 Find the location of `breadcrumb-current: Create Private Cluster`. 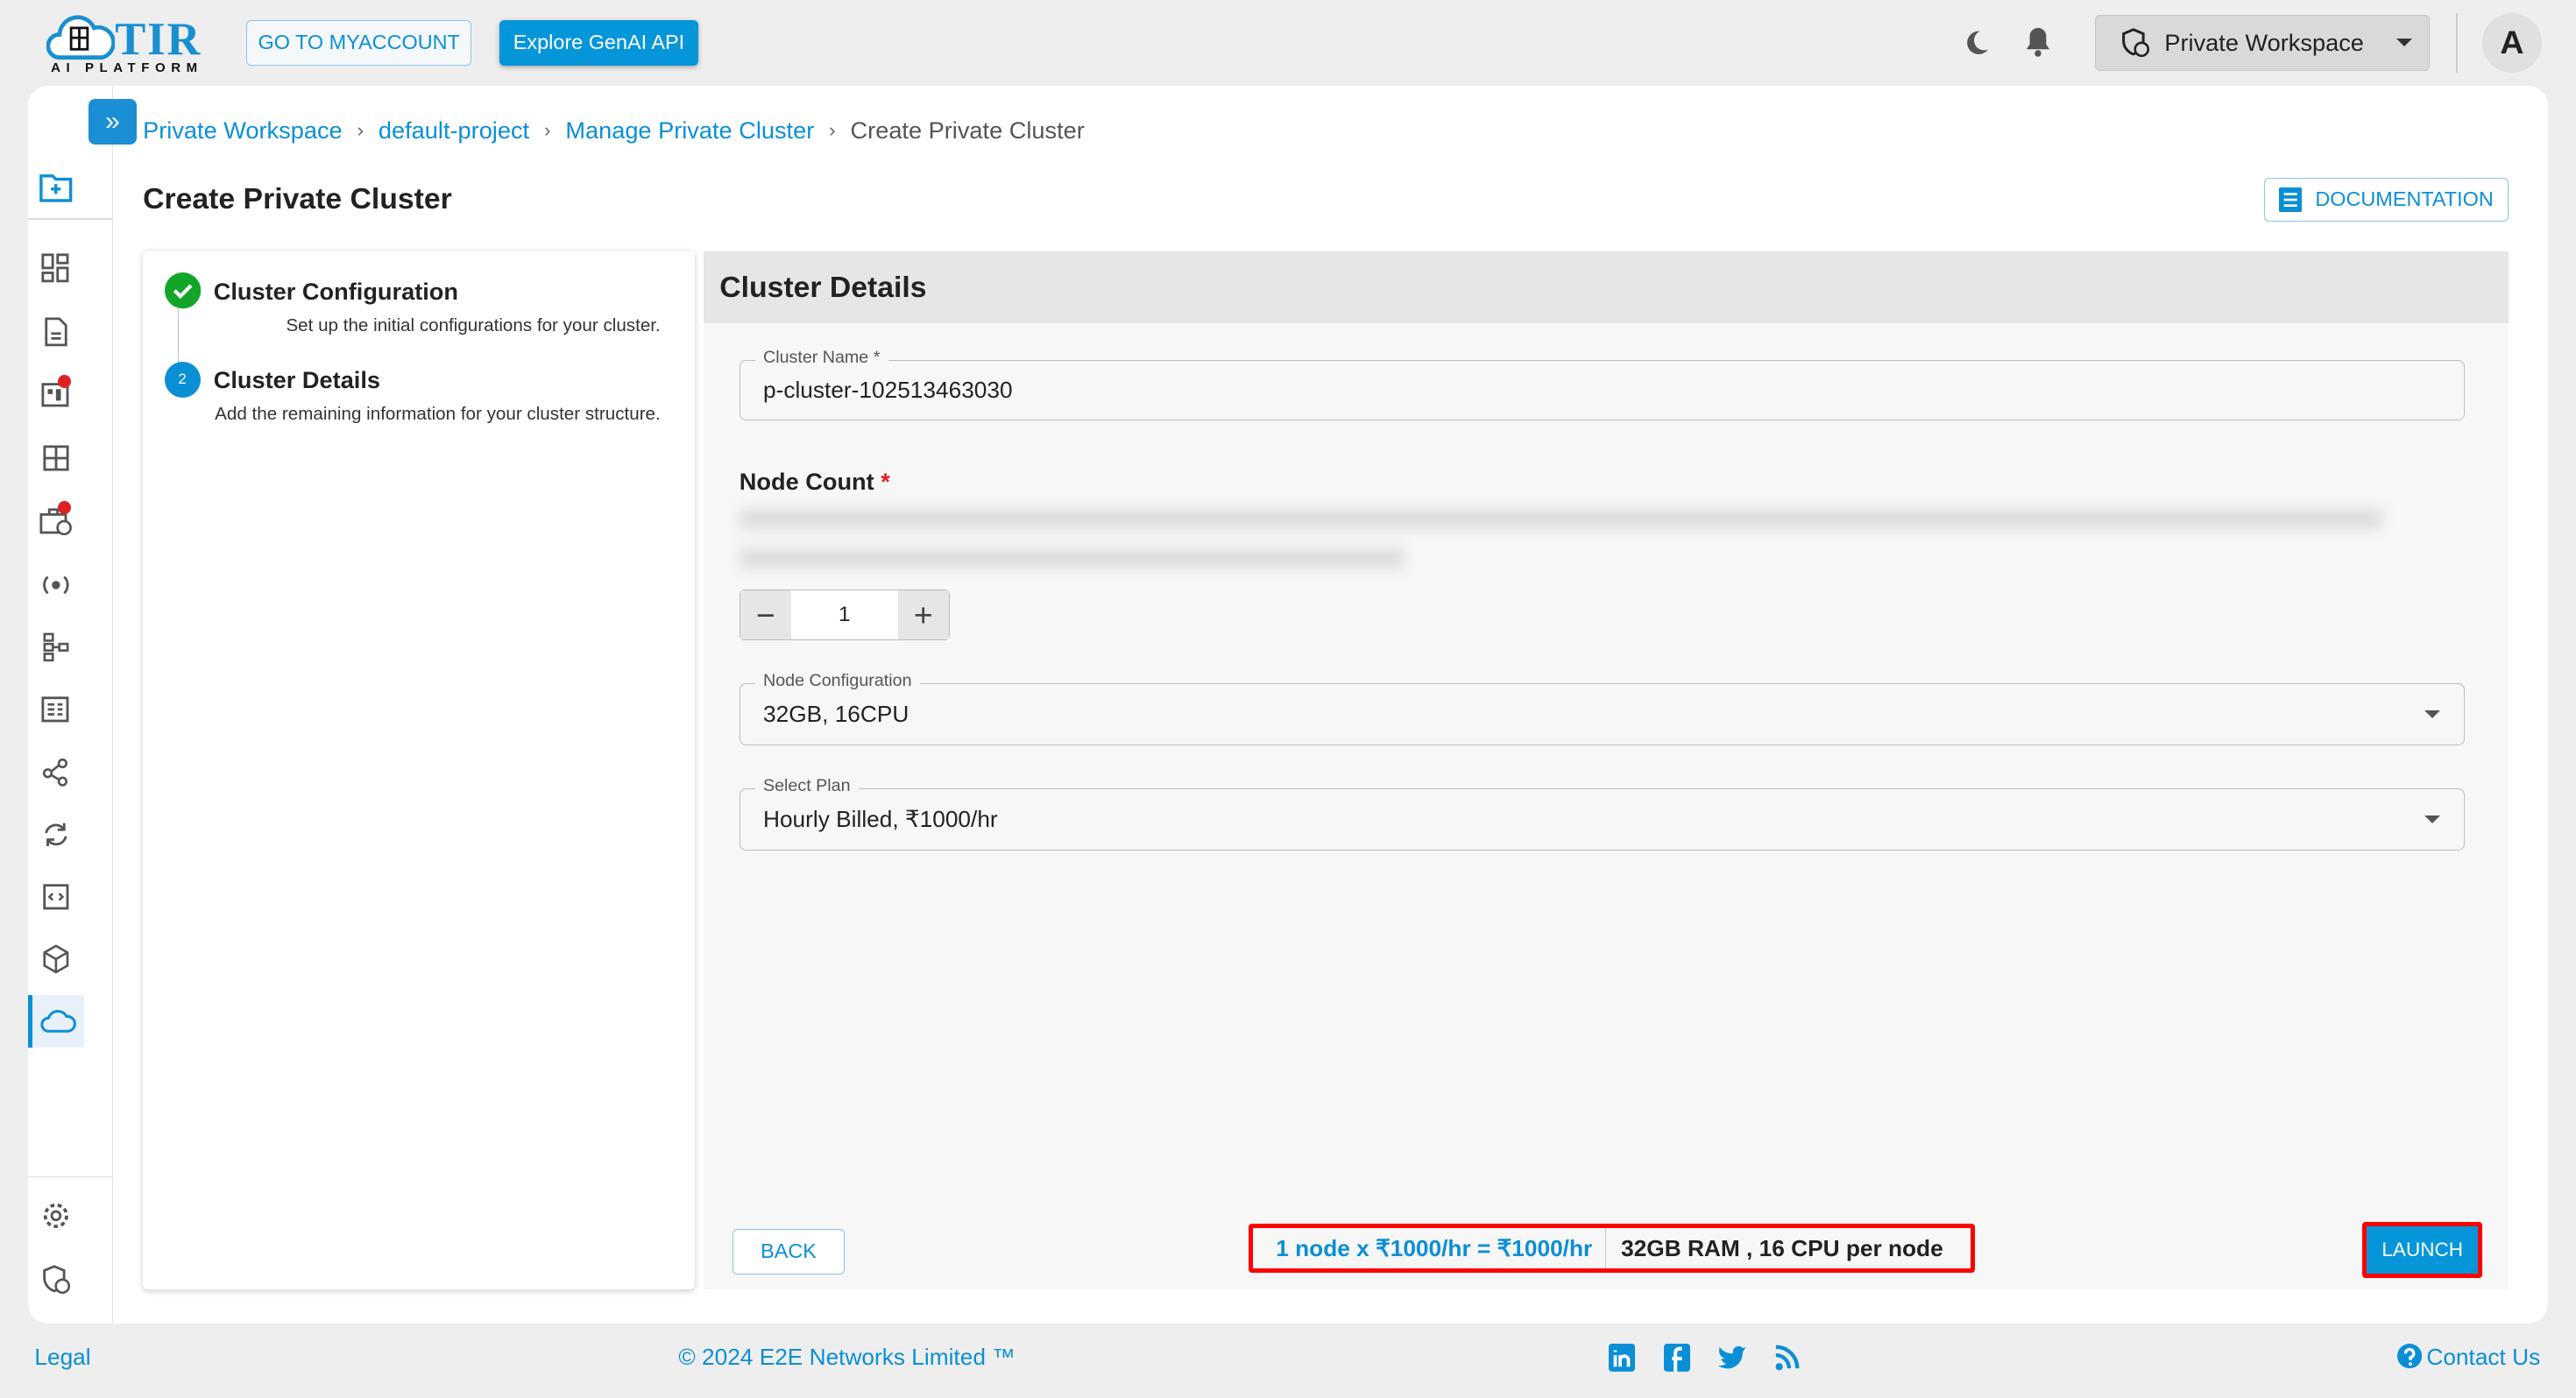

breadcrumb-current: Create Private Cluster is located at coordinates (967, 130).